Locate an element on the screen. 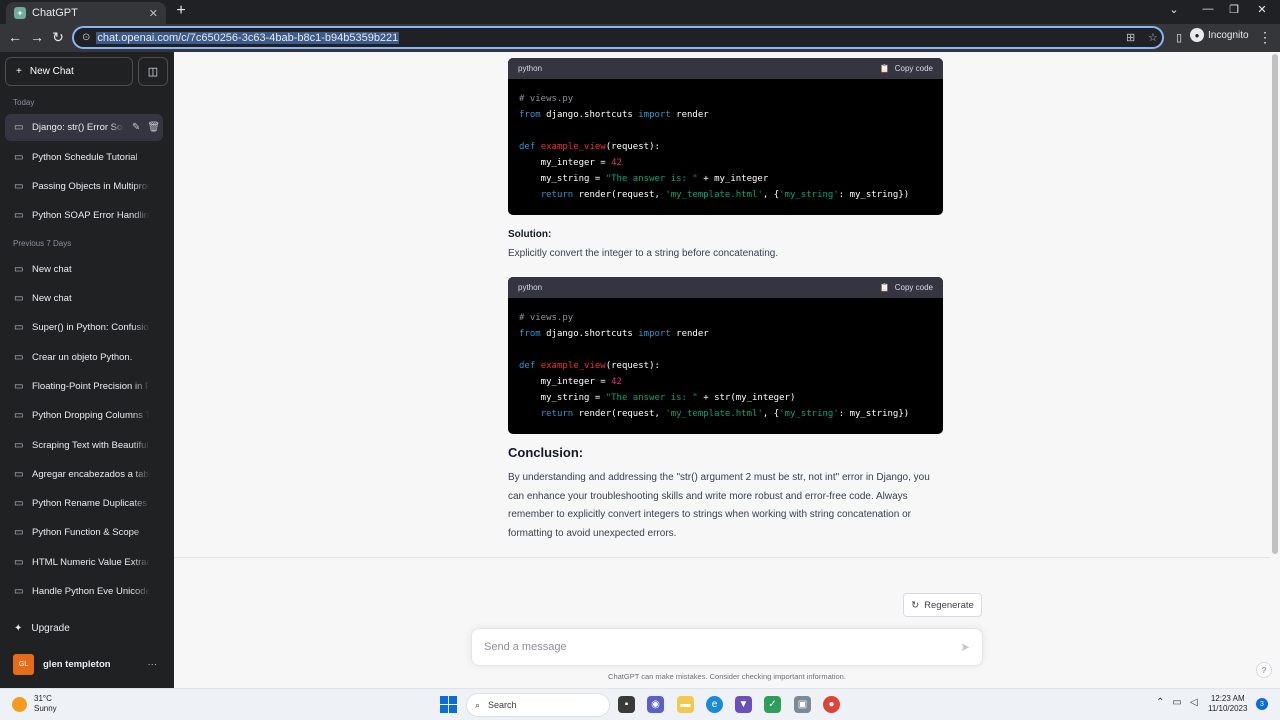 The height and width of the screenshot is (720, 1280). chevron-up-icon: ⌃ is located at coordinates (1160, 702).